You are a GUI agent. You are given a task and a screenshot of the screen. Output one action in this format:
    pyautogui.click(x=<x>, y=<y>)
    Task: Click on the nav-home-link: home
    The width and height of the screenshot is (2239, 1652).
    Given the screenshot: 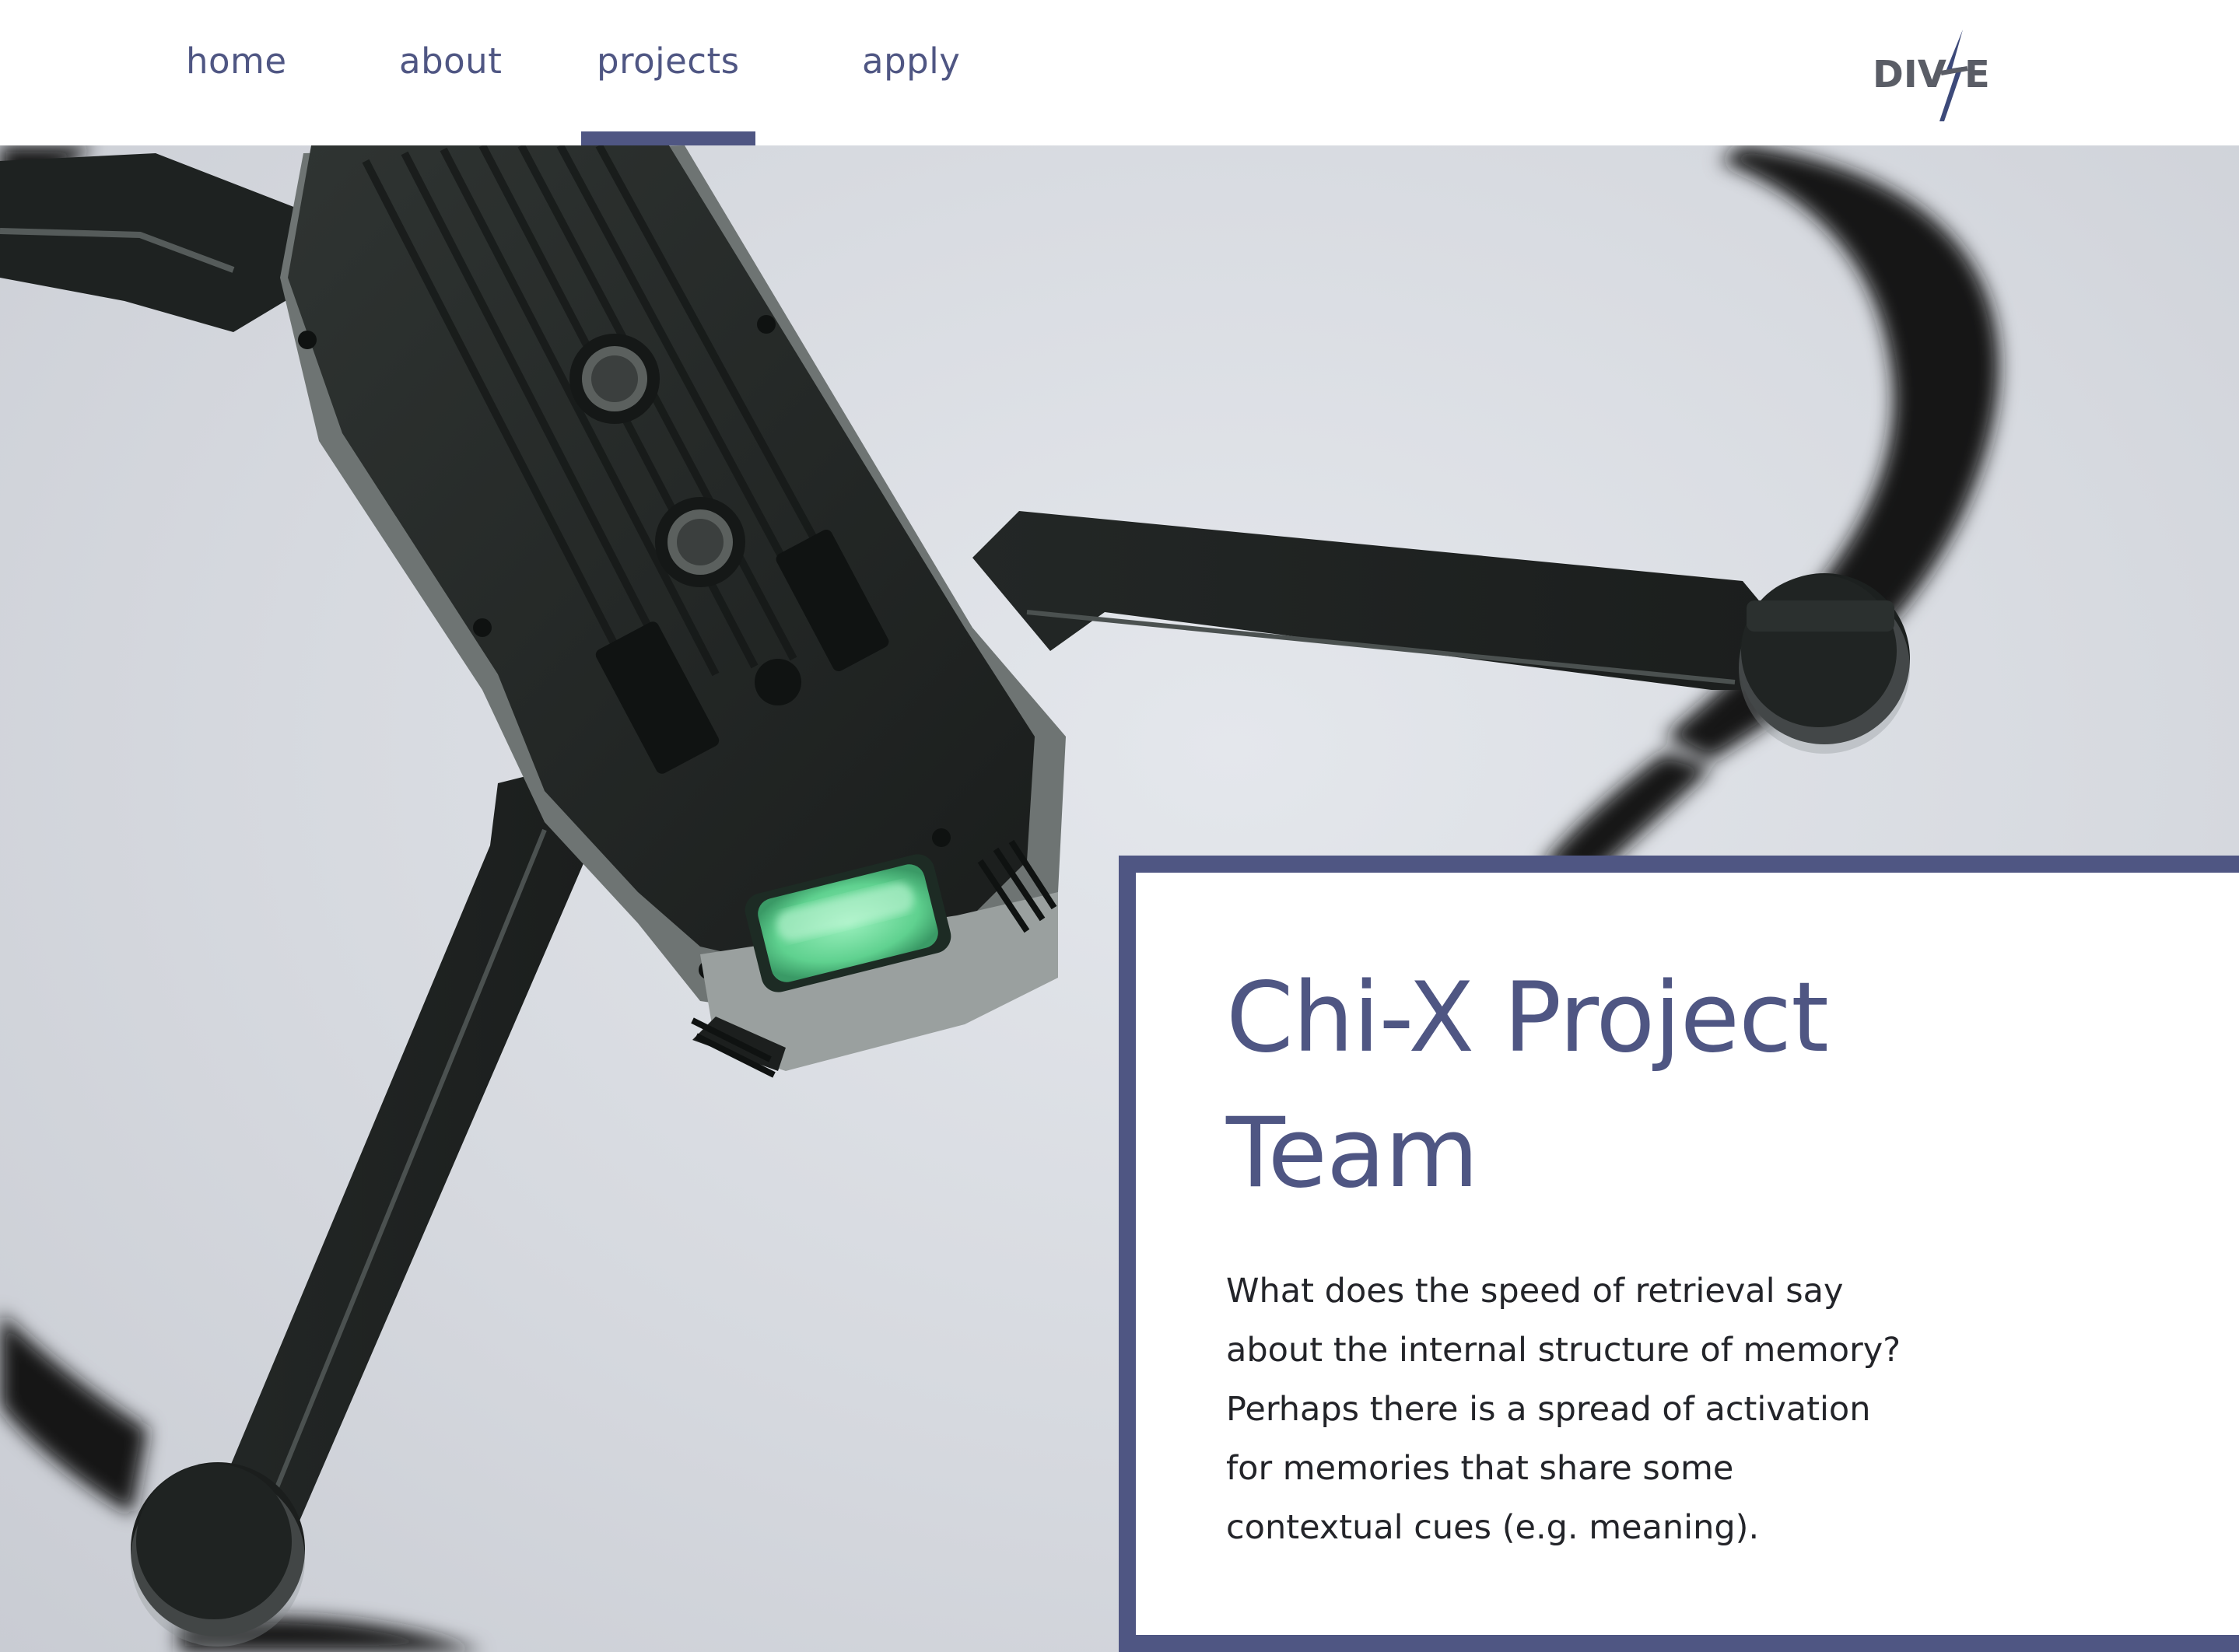 What is the action you would take?
    pyautogui.click(x=236, y=92)
    